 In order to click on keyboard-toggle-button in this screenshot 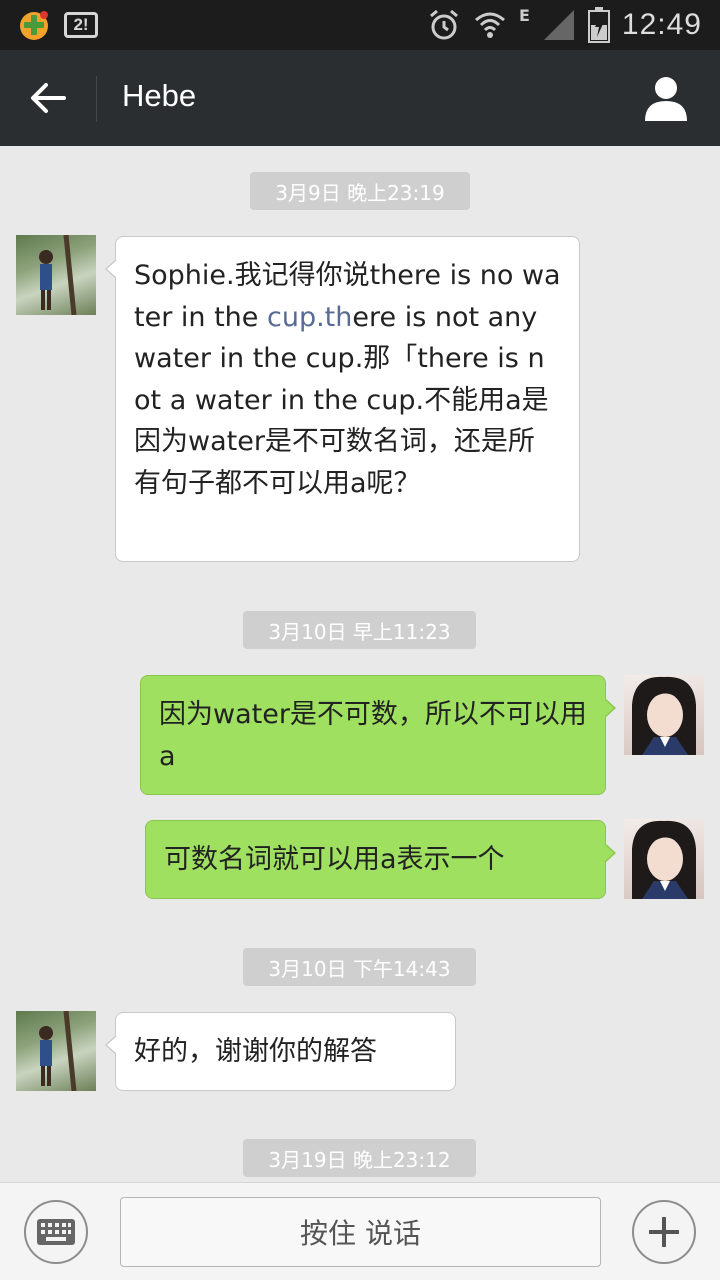, I will do `click(56, 1232)`.